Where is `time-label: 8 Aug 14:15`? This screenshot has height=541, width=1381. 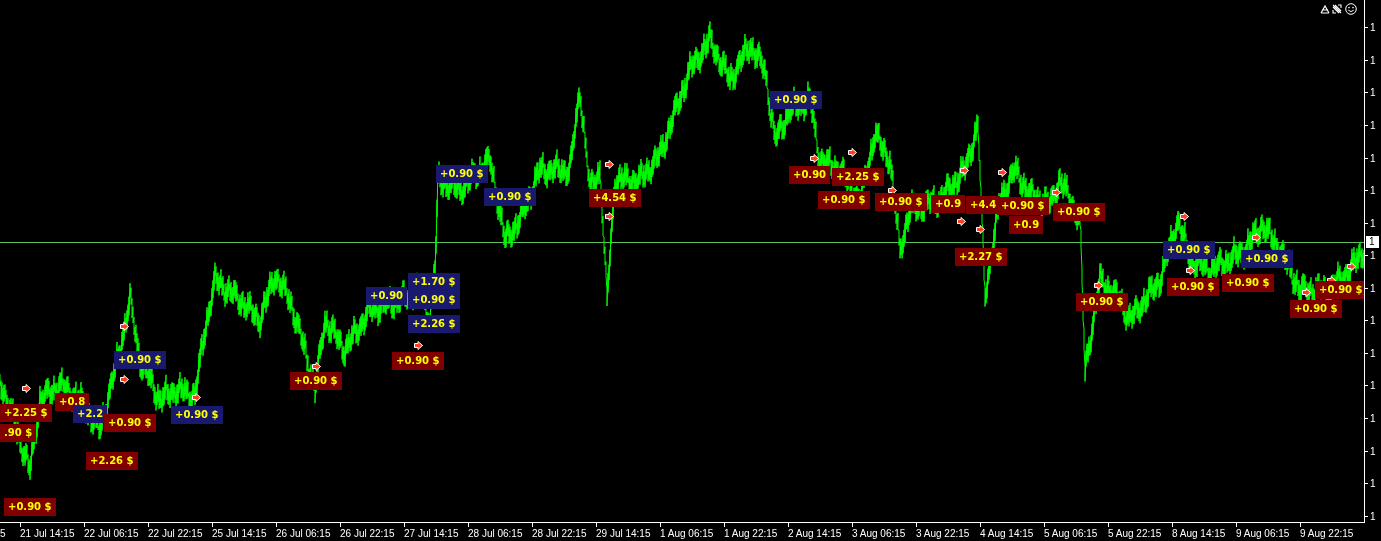 time-label: 8 Aug 14:15 is located at coordinates (1199, 533).